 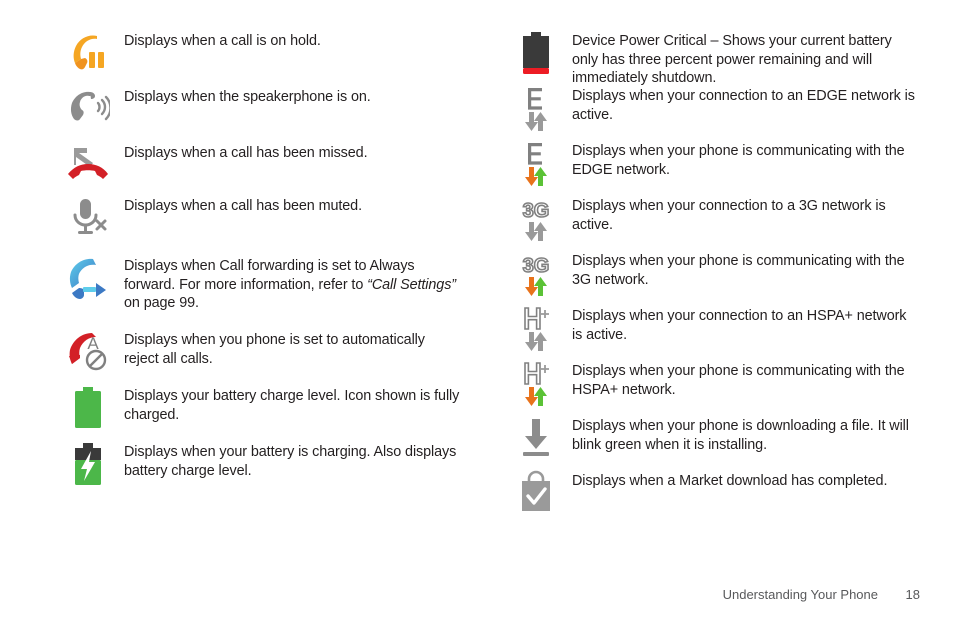 What do you see at coordinates (800, 594) in the screenshot?
I see `footer-chapter-title: Understanding Your Phone` at bounding box center [800, 594].